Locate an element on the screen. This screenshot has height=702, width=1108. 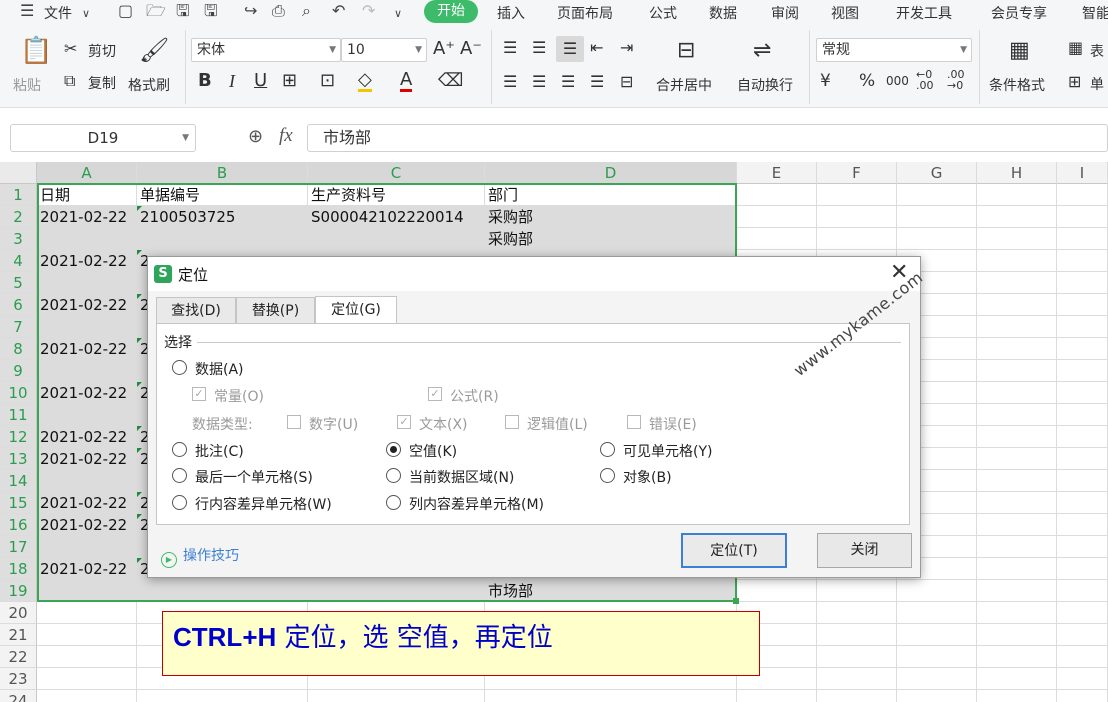
row-header: 21 is located at coordinates (18, 635).